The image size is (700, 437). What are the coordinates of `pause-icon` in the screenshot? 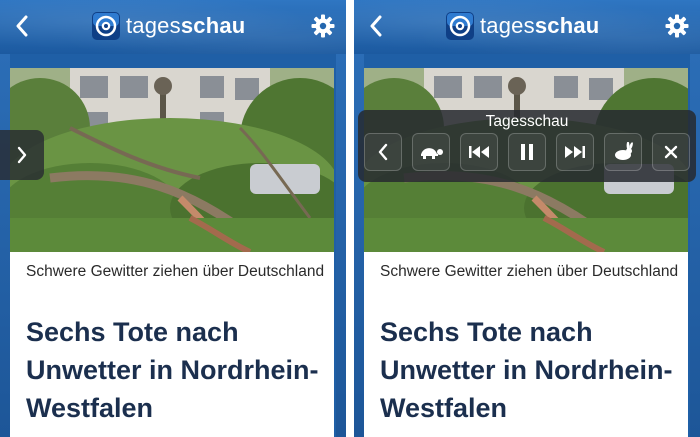 It's located at (527, 152).